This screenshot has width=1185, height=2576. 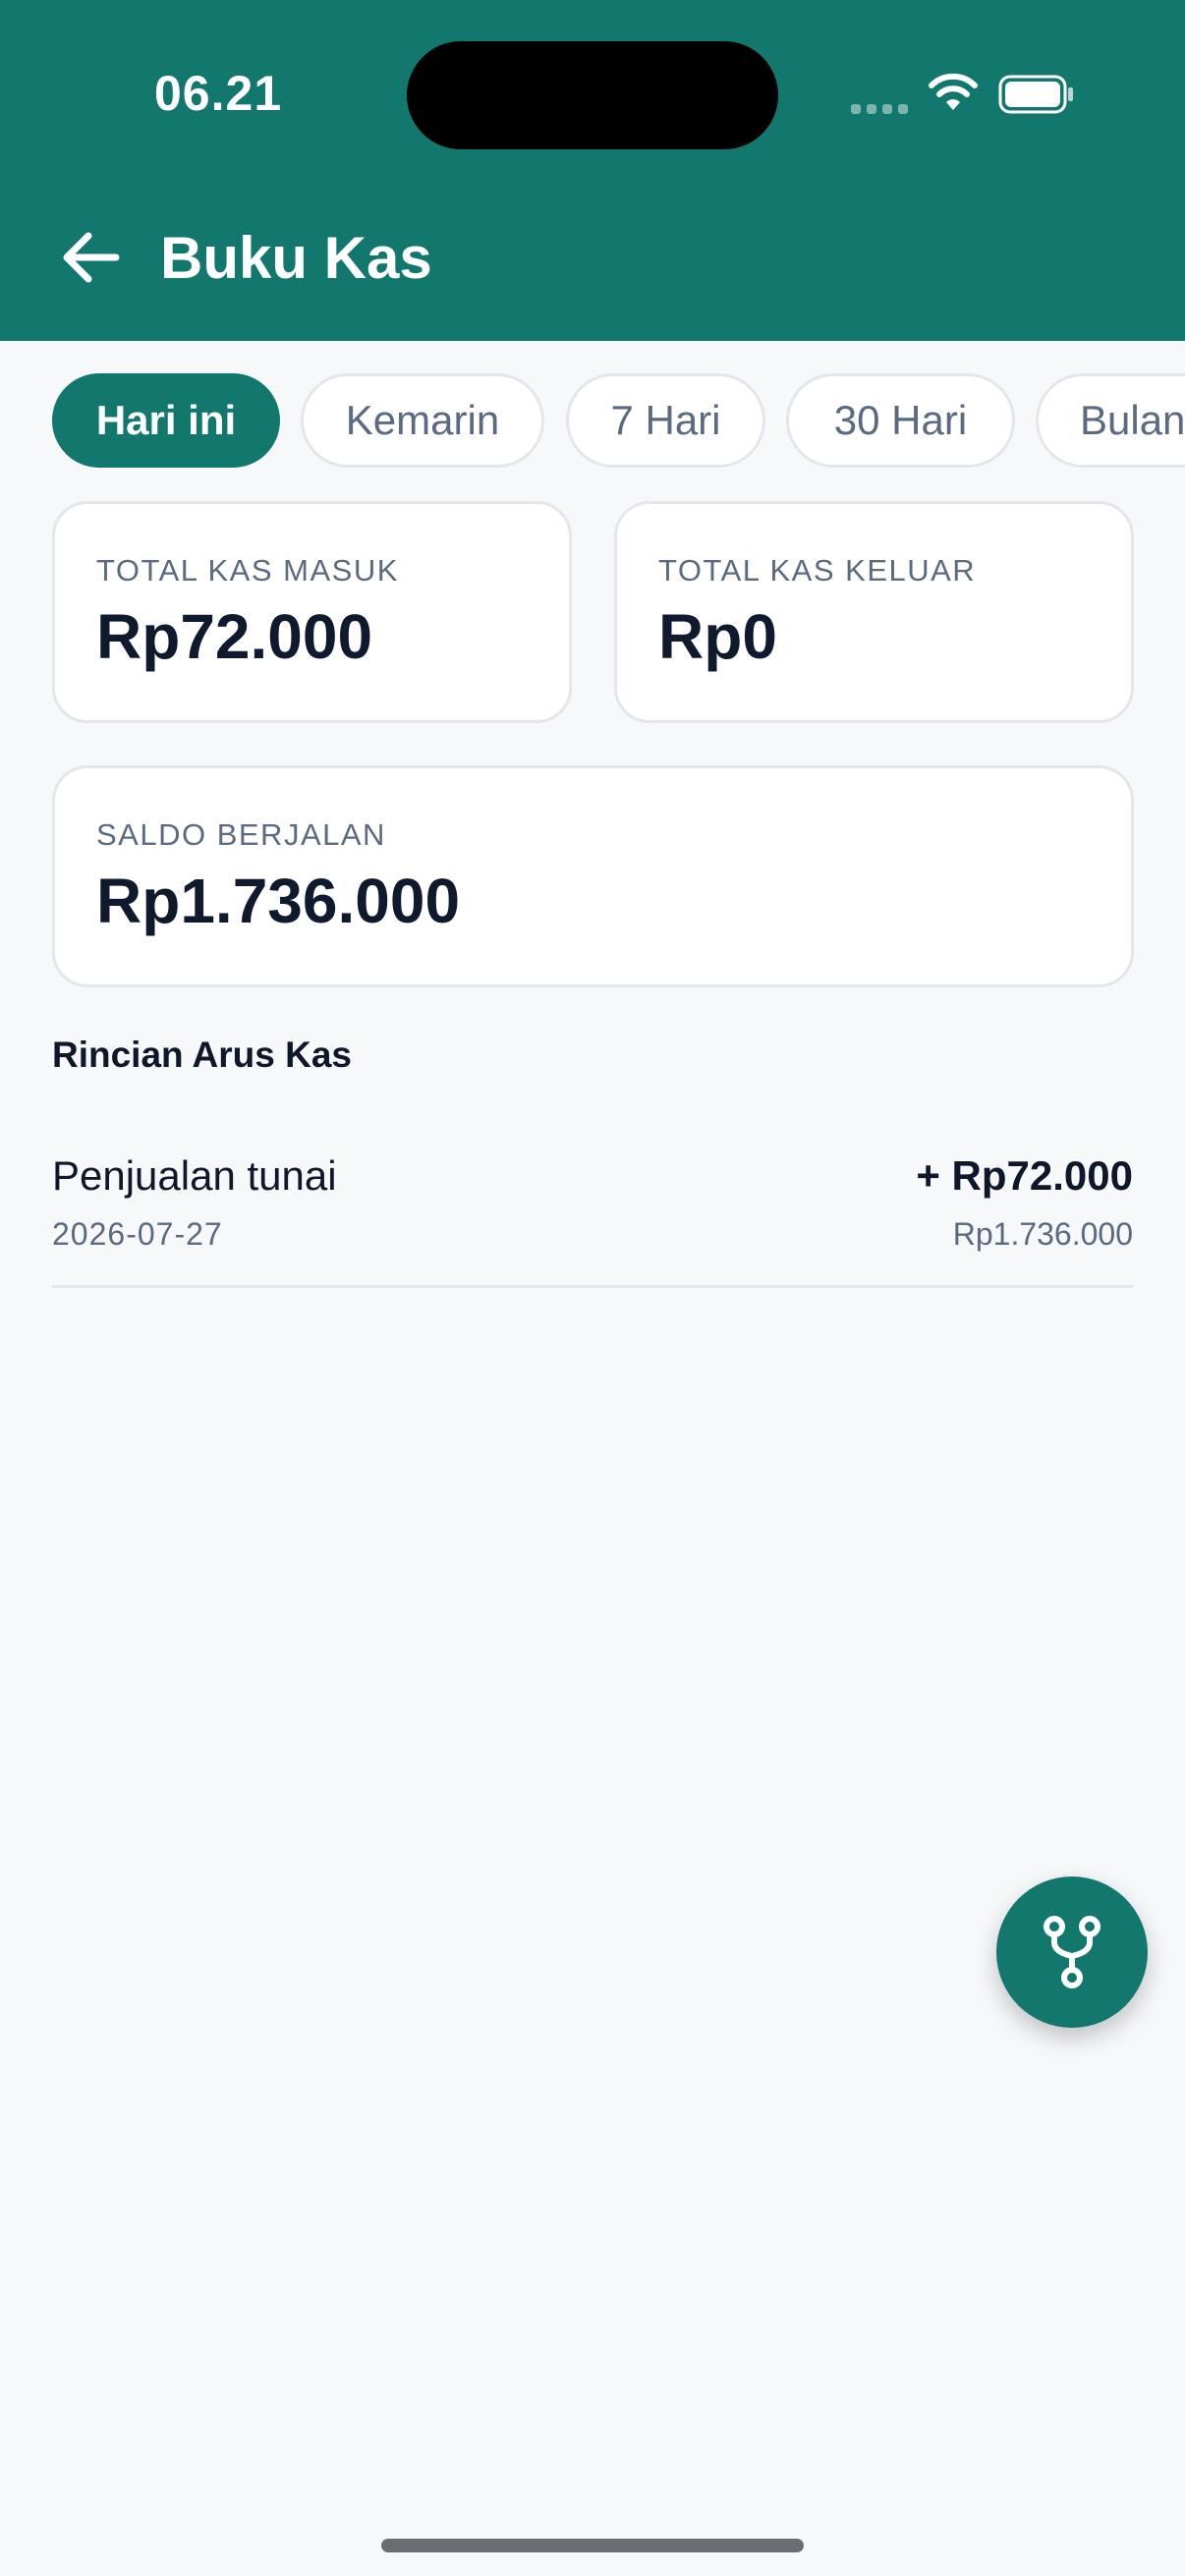 What do you see at coordinates (1025, 1175) in the screenshot?
I see `transaction-amount: + Rp72.000` at bounding box center [1025, 1175].